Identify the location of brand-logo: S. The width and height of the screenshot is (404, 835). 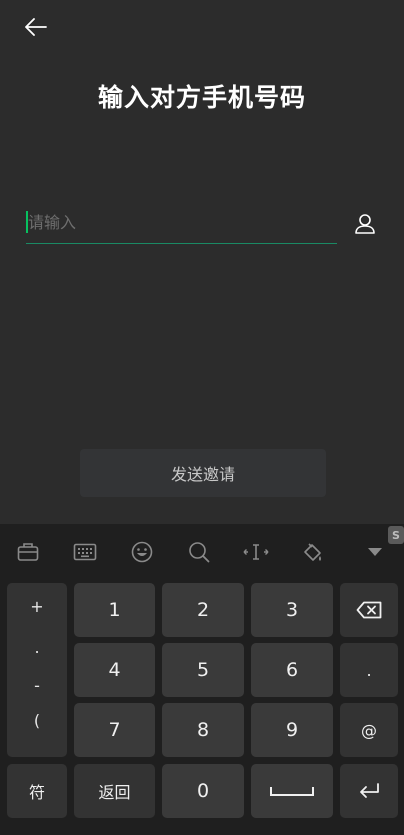
(396, 535).